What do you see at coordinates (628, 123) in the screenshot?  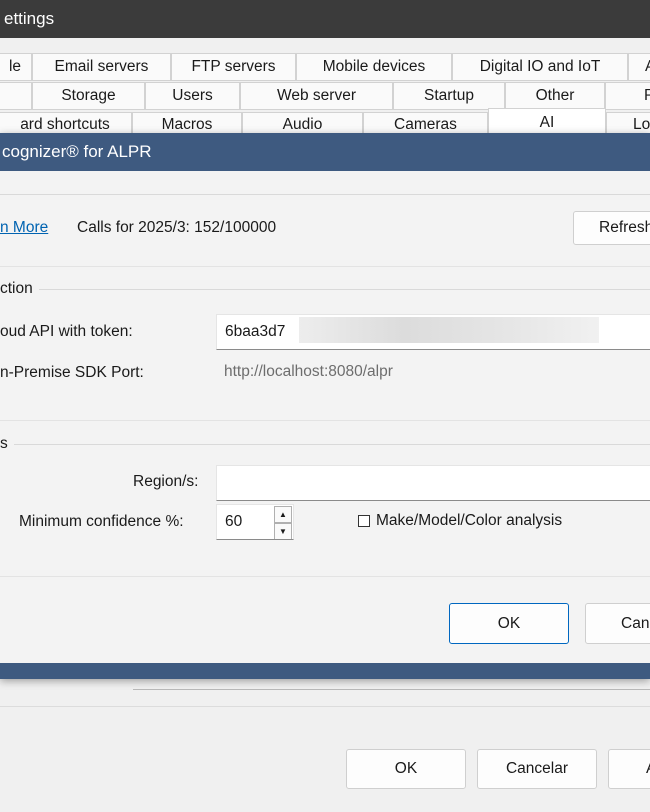 I see `tab-lo-partial: Lo` at bounding box center [628, 123].